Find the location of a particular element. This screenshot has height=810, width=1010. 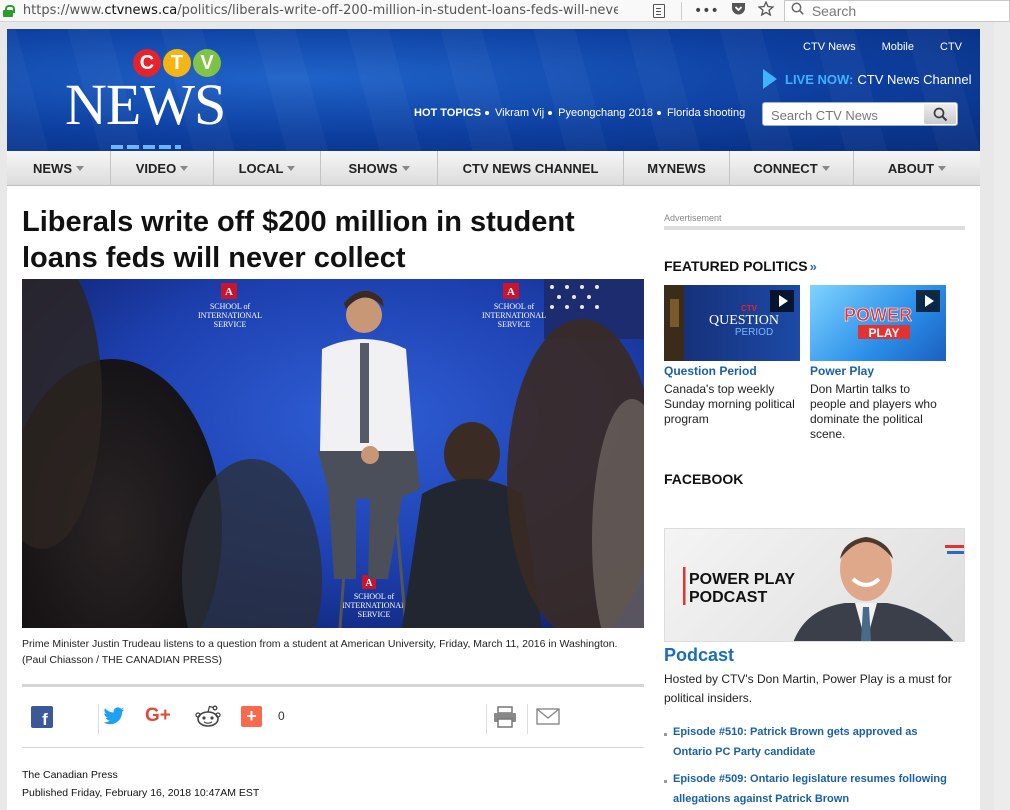

scrollbar is located at coordinates (1002, 416).